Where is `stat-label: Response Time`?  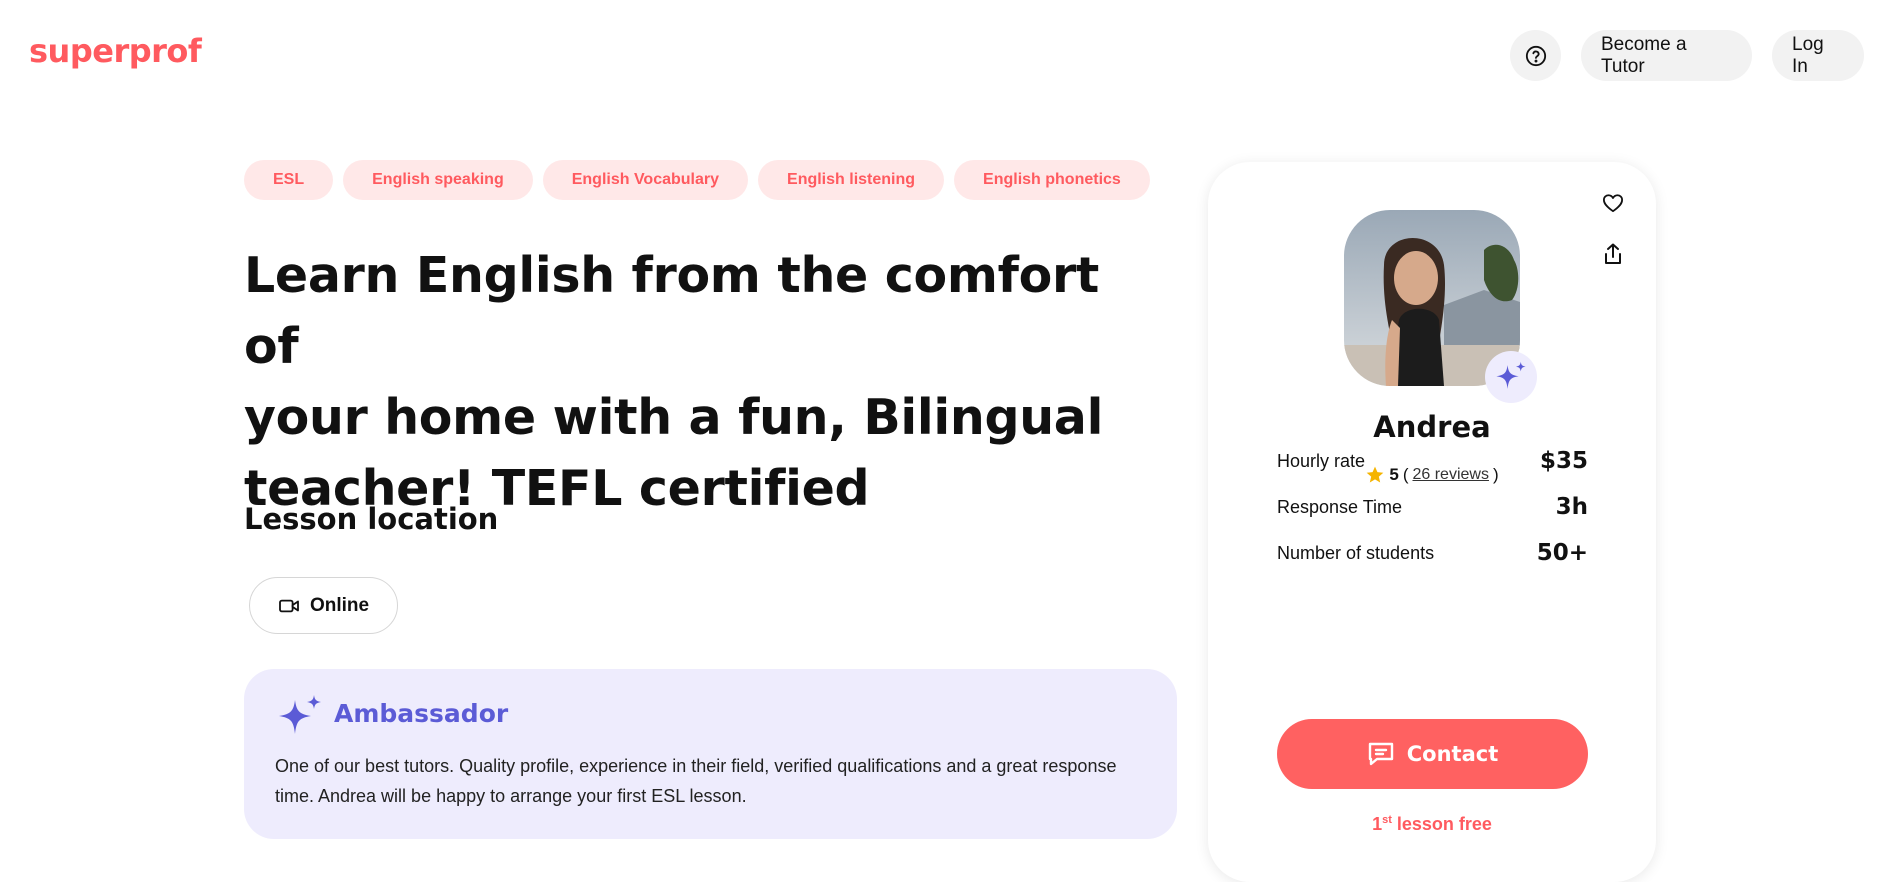 stat-label: Response Time is located at coordinates (1340, 506).